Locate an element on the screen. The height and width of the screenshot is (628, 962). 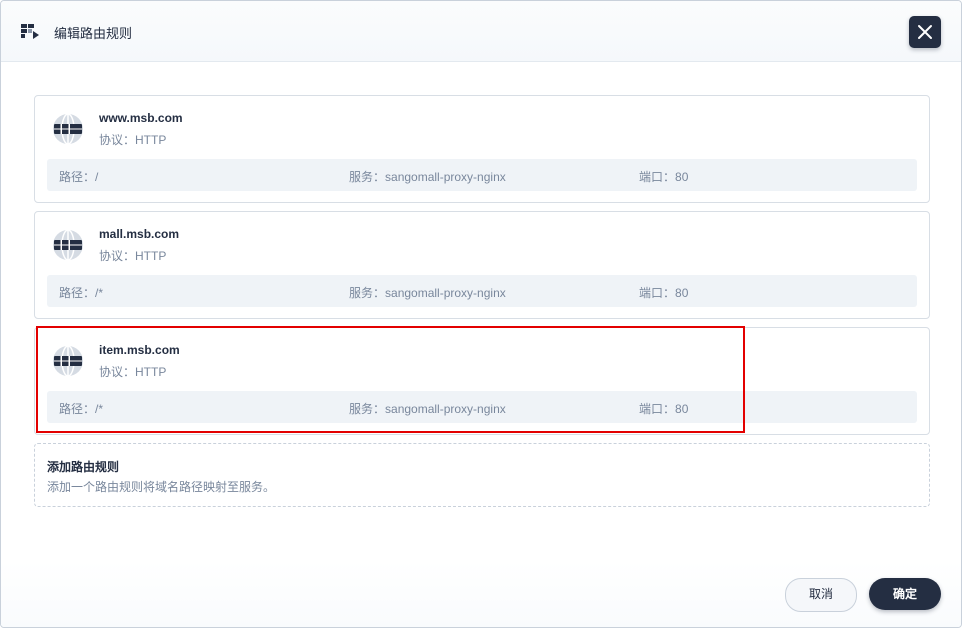
close-button is located at coordinates (925, 32).